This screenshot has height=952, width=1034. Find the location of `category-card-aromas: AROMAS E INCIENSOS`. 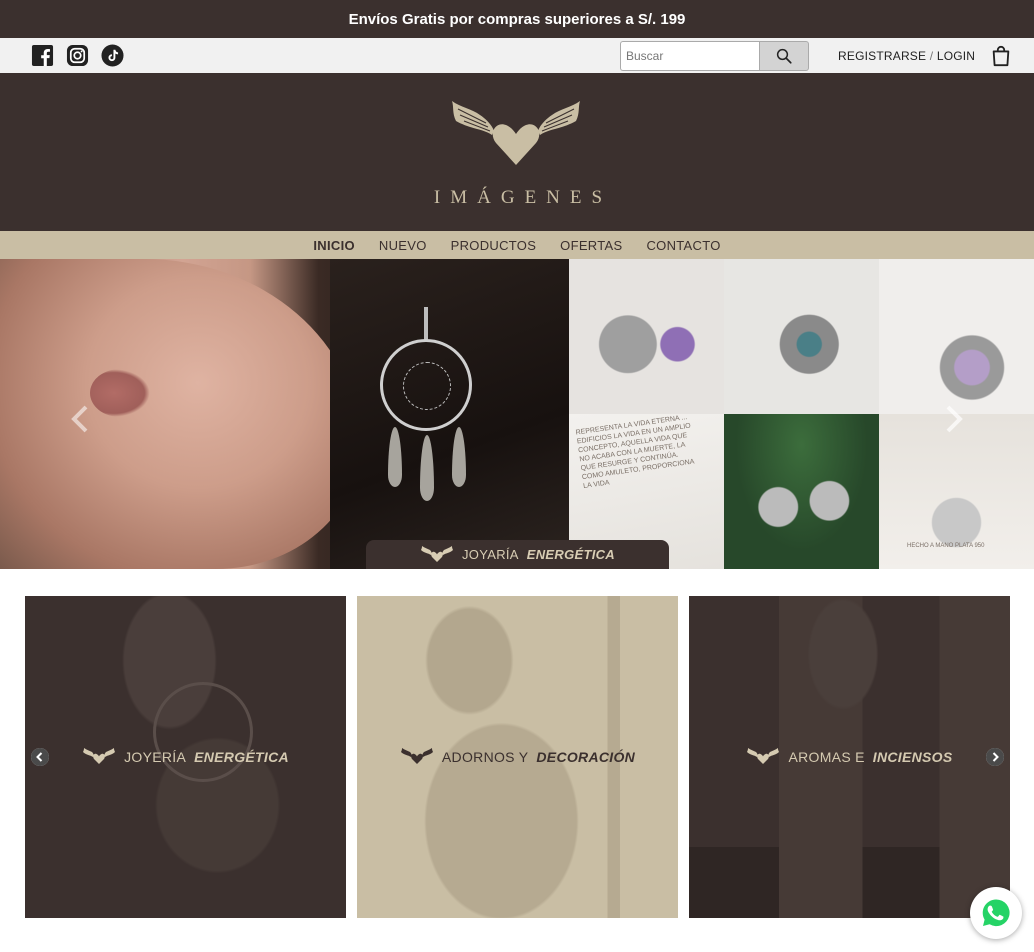

category-card-aromas: AROMAS E INCIENSOS is located at coordinates (849, 757).